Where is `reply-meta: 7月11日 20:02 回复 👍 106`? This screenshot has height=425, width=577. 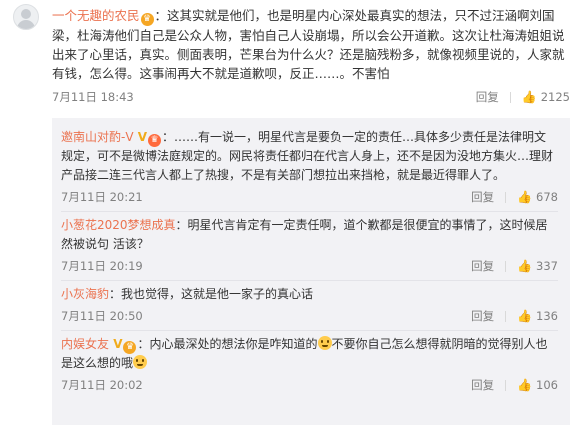 reply-meta: 7月11日 20:02 回复 👍 106 is located at coordinates (309, 387).